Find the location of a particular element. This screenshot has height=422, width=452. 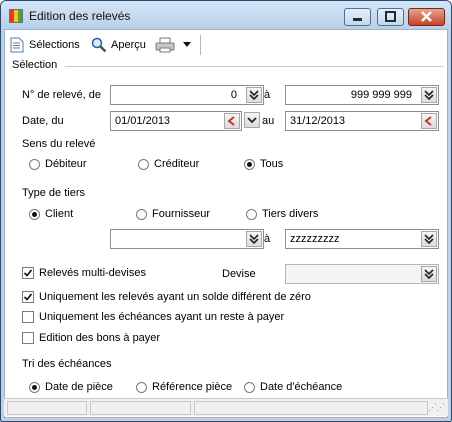

reste-payer-checkbox is located at coordinates (28, 317).